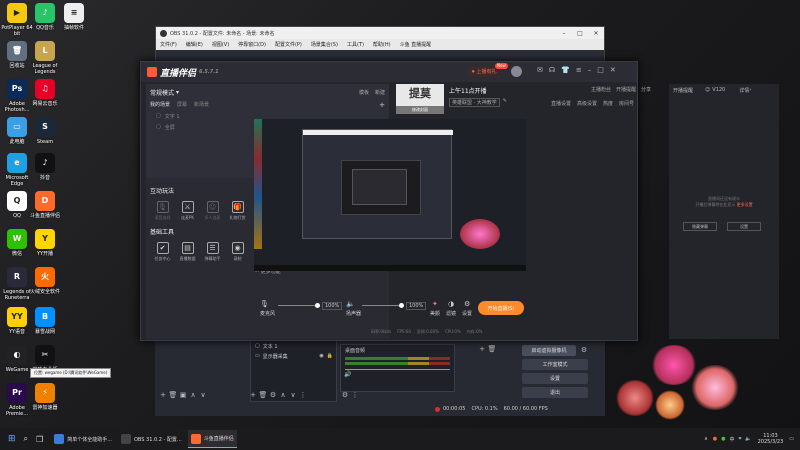 The width and height of the screenshot is (800, 450). I want to click on desktop-icon: D 斗鱼直播伴侣, so click(45, 205).